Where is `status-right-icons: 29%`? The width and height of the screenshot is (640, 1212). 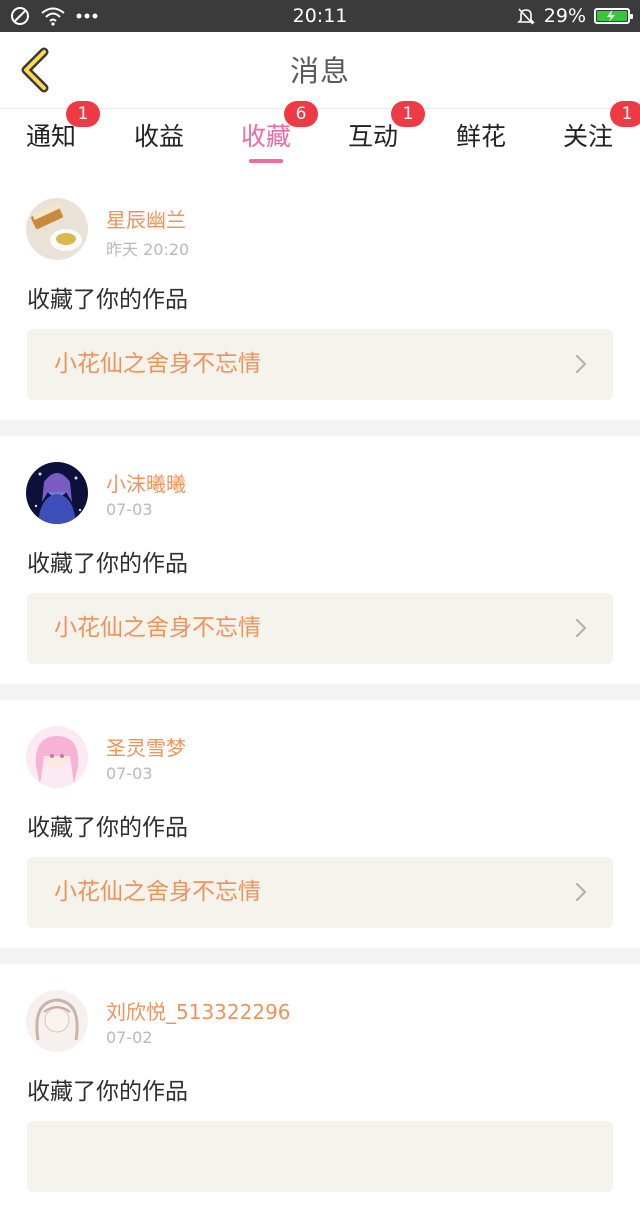
status-right-icons: 29% is located at coordinates (574, 16).